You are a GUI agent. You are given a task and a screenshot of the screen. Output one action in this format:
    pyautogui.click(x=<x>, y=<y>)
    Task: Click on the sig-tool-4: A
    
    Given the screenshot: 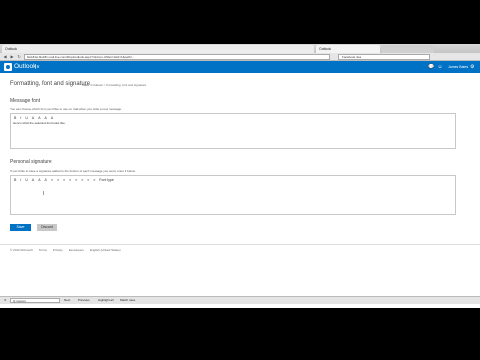 What is the action you would take?
    pyautogui.click(x=39, y=180)
    